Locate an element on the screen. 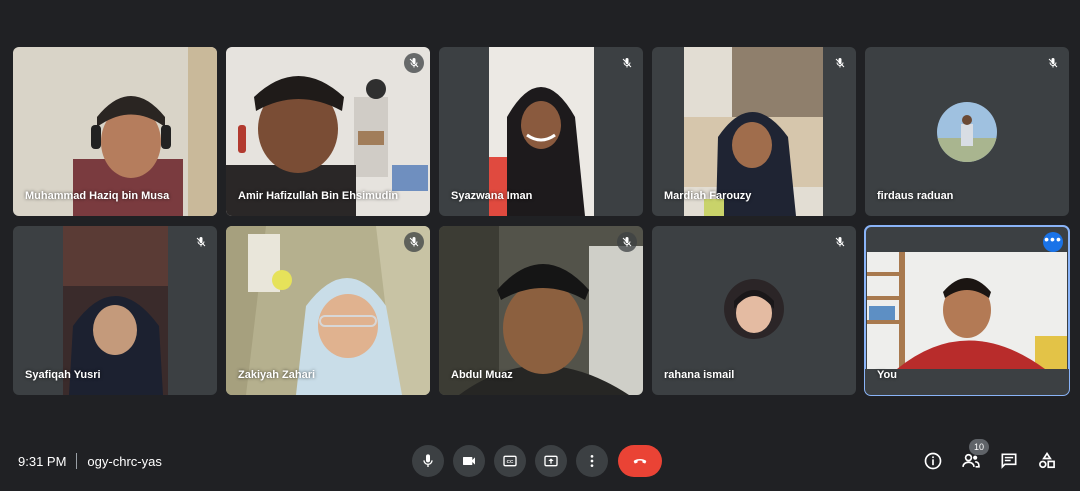 This screenshot has height=491, width=1080. microphone-button is located at coordinates (428, 461).